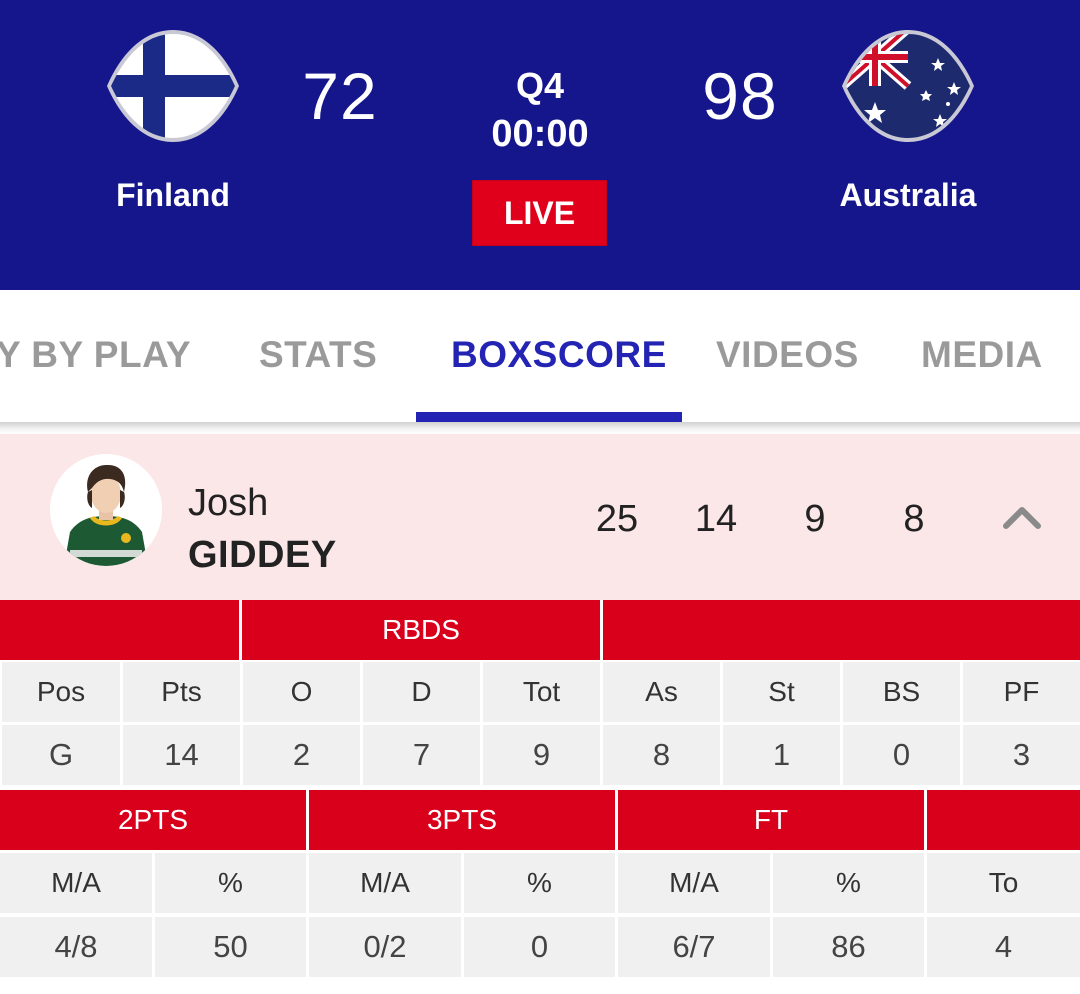  I want to click on away-score: 98, so click(740, 96).